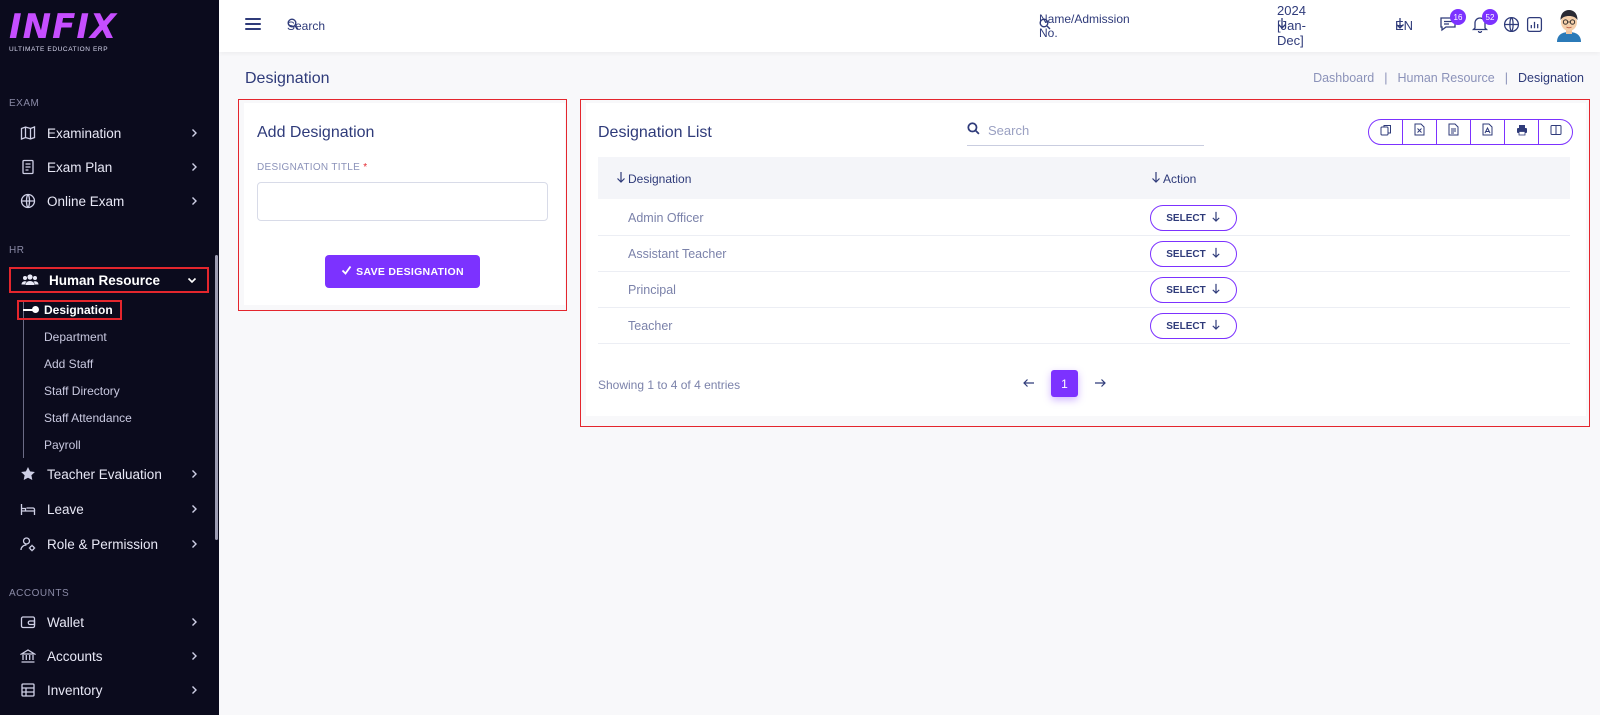 This screenshot has height=715, width=1600. Describe the element at coordinates (68, 364) in the screenshot. I see `sidebar-sub-add-staff: Add Staff` at that location.